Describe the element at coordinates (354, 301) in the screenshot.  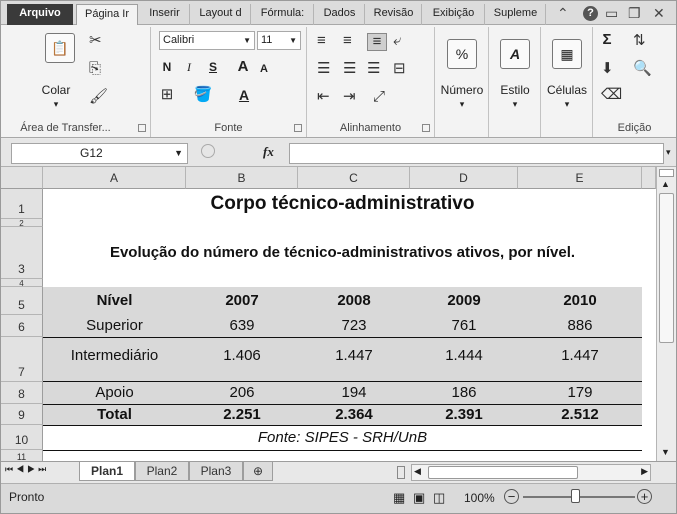
I see `header-2008: 2008` at that location.